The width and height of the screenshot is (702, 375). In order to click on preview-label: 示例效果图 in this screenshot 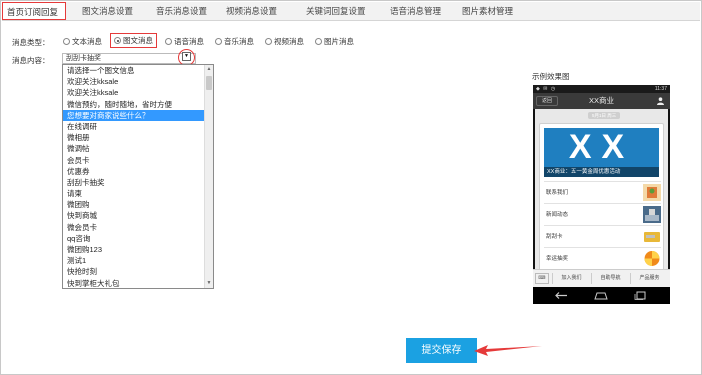, I will do `click(551, 76)`.